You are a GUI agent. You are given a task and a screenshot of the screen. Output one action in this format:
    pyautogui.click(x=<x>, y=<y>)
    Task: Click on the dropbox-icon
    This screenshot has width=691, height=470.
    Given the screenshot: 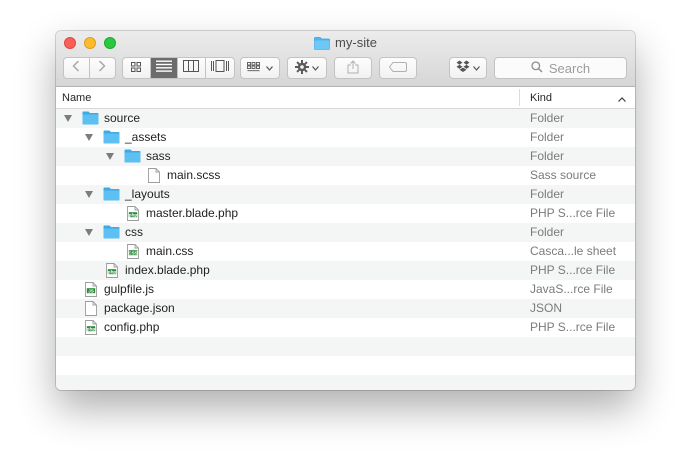 What is the action you would take?
    pyautogui.click(x=463, y=68)
    